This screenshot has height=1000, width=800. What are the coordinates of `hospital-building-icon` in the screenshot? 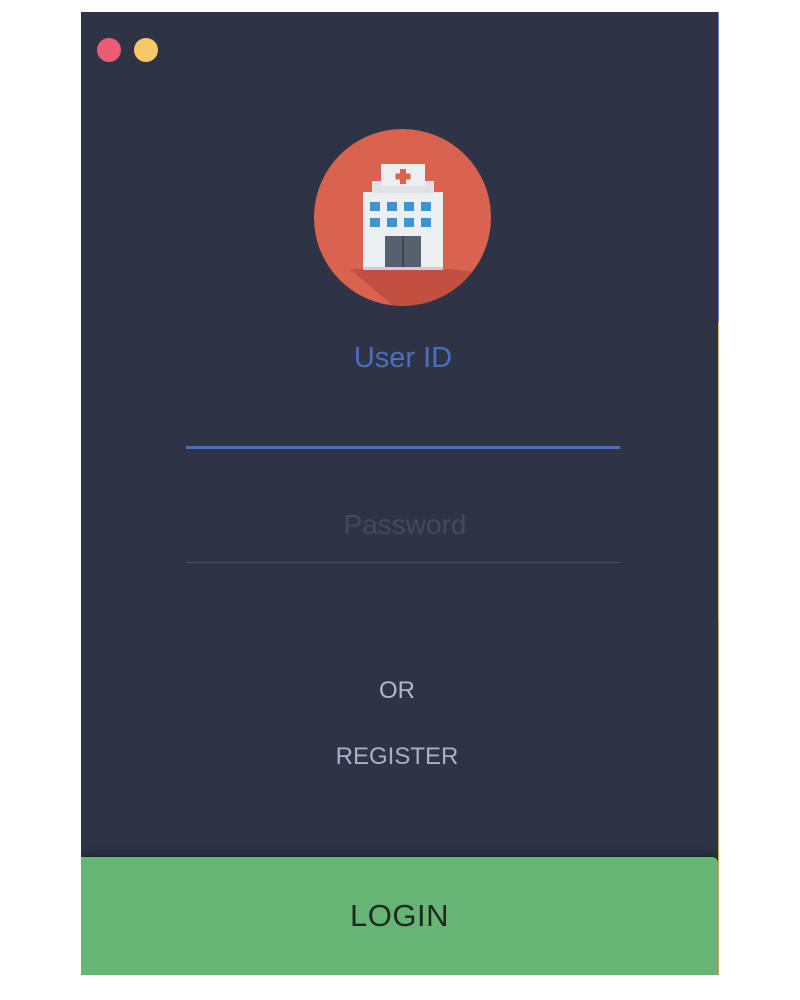 It's located at (402, 217).